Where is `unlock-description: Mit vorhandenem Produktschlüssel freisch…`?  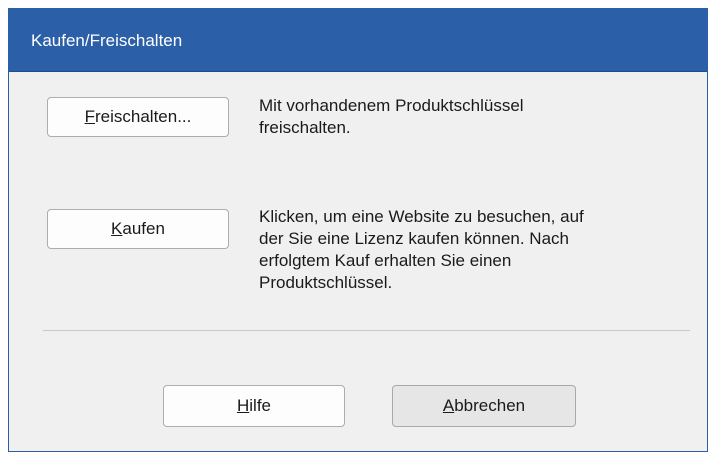
unlock-description: Mit vorhandenem Produktschlüssel freisch… is located at coordinates (391, 117).